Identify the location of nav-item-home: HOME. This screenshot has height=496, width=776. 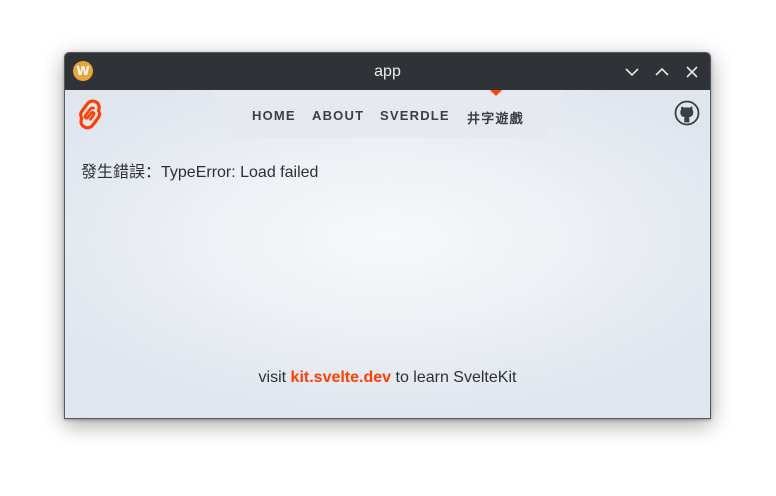
(274, 115).